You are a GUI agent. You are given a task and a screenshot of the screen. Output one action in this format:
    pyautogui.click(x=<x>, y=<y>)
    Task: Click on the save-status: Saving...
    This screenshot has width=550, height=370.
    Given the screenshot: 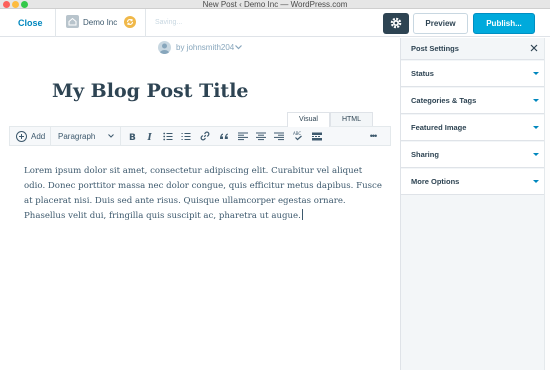 What is the action you would take?
    pyautogui.click(x=169, y=22)
    